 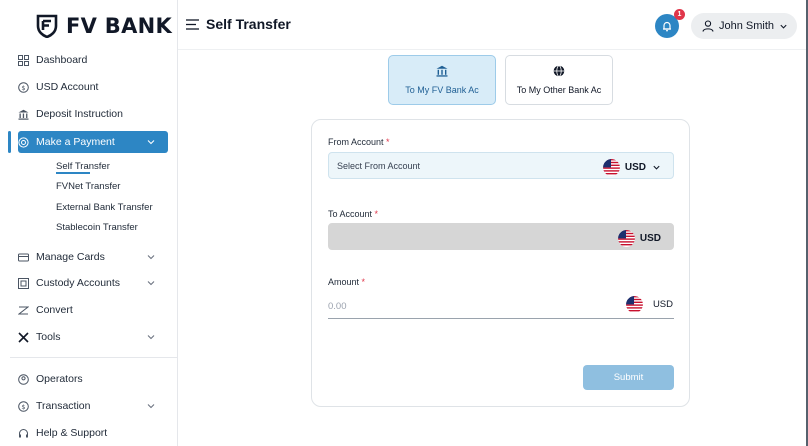 I want to click on from-account-placeholder: Select From Account, so click(x=379, y=165).